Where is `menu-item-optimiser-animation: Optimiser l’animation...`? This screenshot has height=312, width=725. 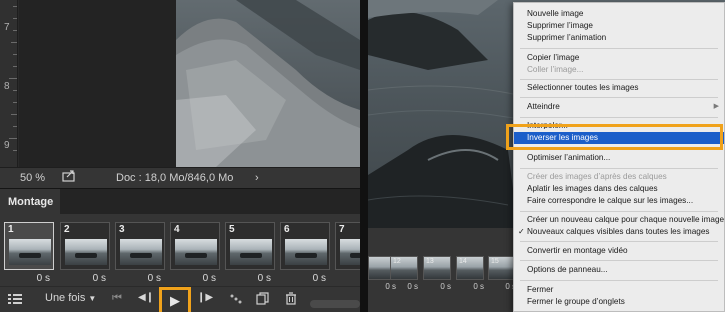
menu-item-optimiser-animation: Optimiser l’animation... is located at coordinates (619, 158).